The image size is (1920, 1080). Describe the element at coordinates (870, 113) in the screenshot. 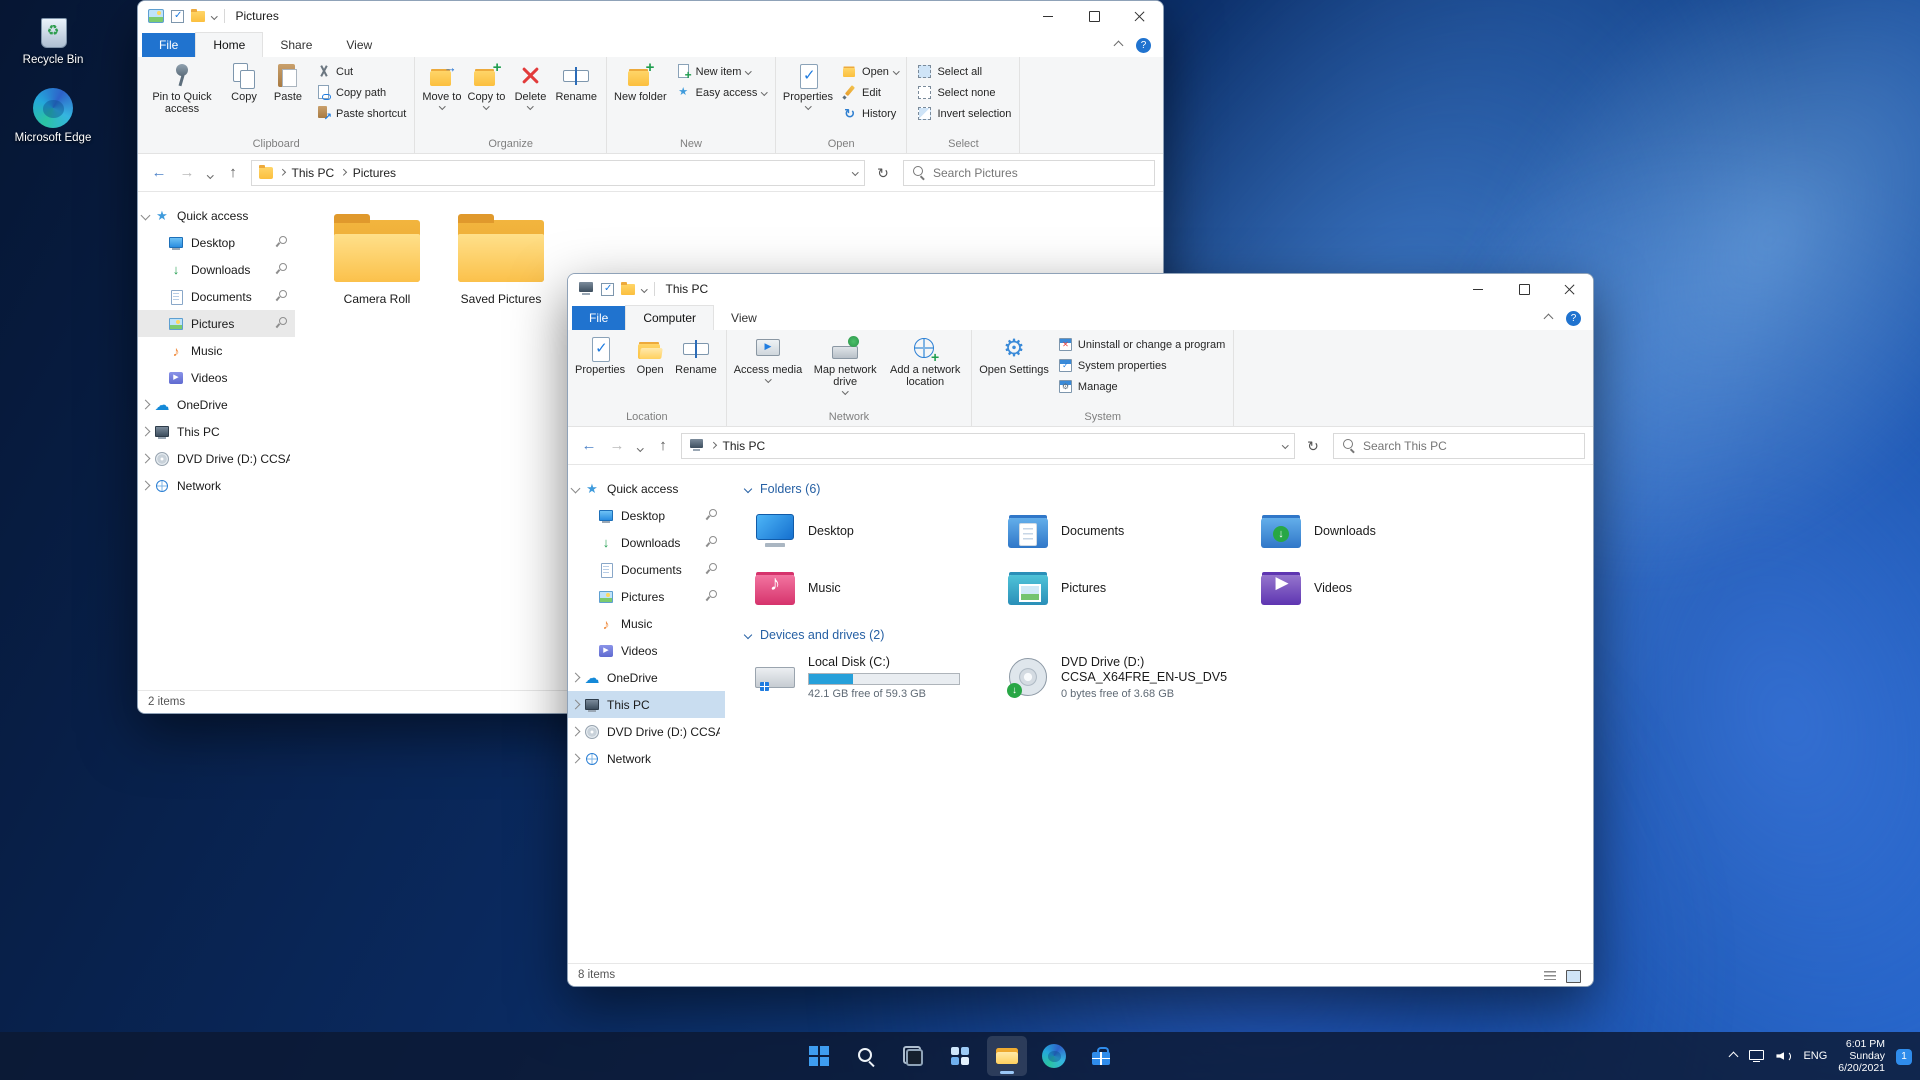

I see `ribbon-button: History` at that location.